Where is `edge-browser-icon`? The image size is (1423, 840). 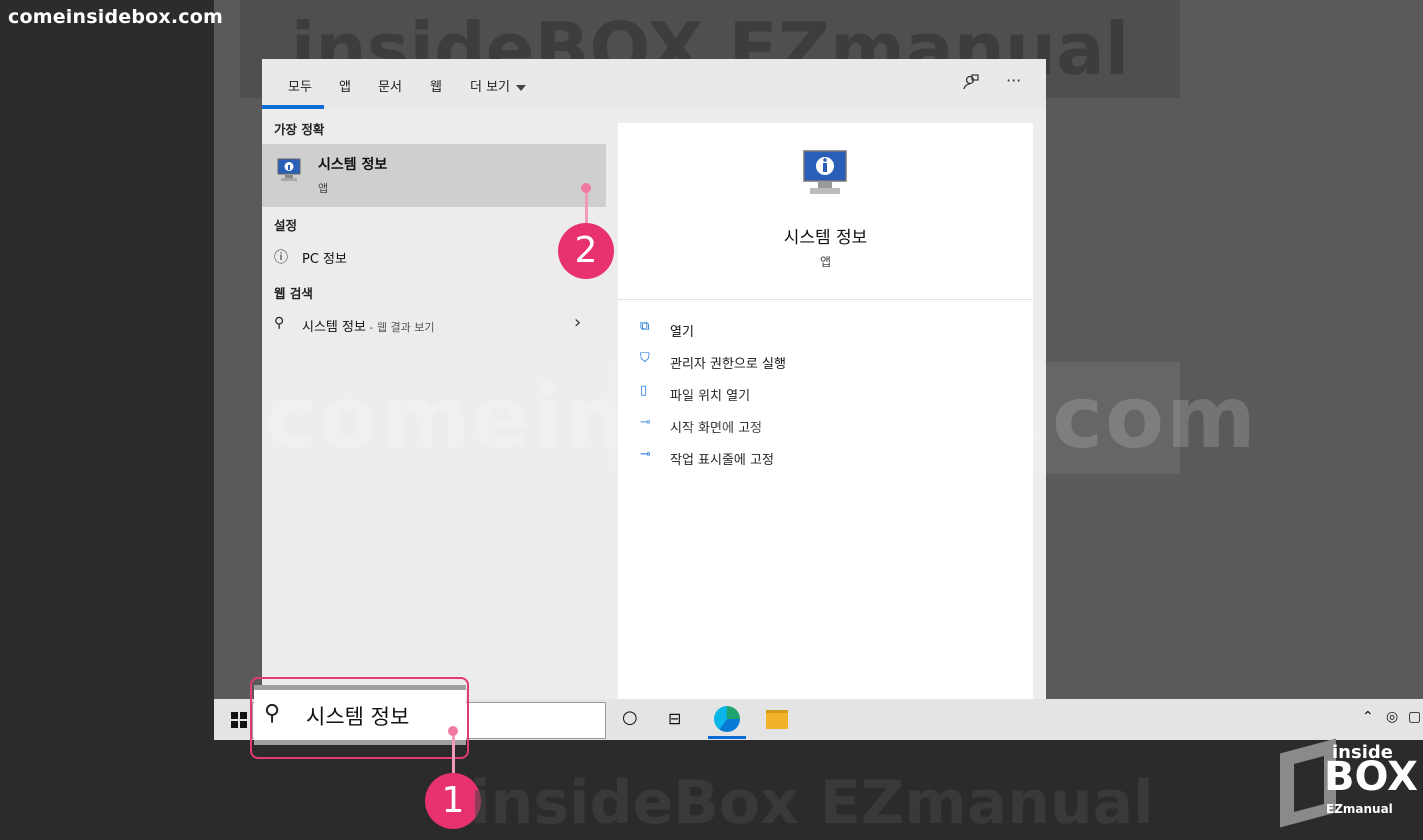 edge-browser-icon is located at coordinates (727, 719).